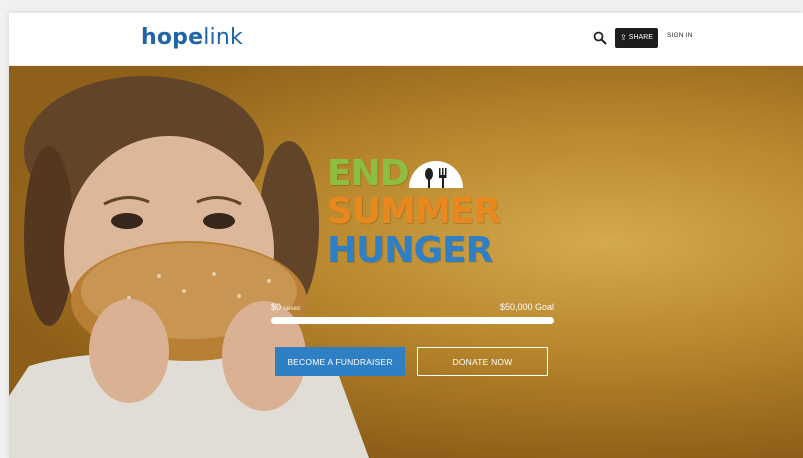  I want to click on campaign-line-end: END, so click(368, 173).